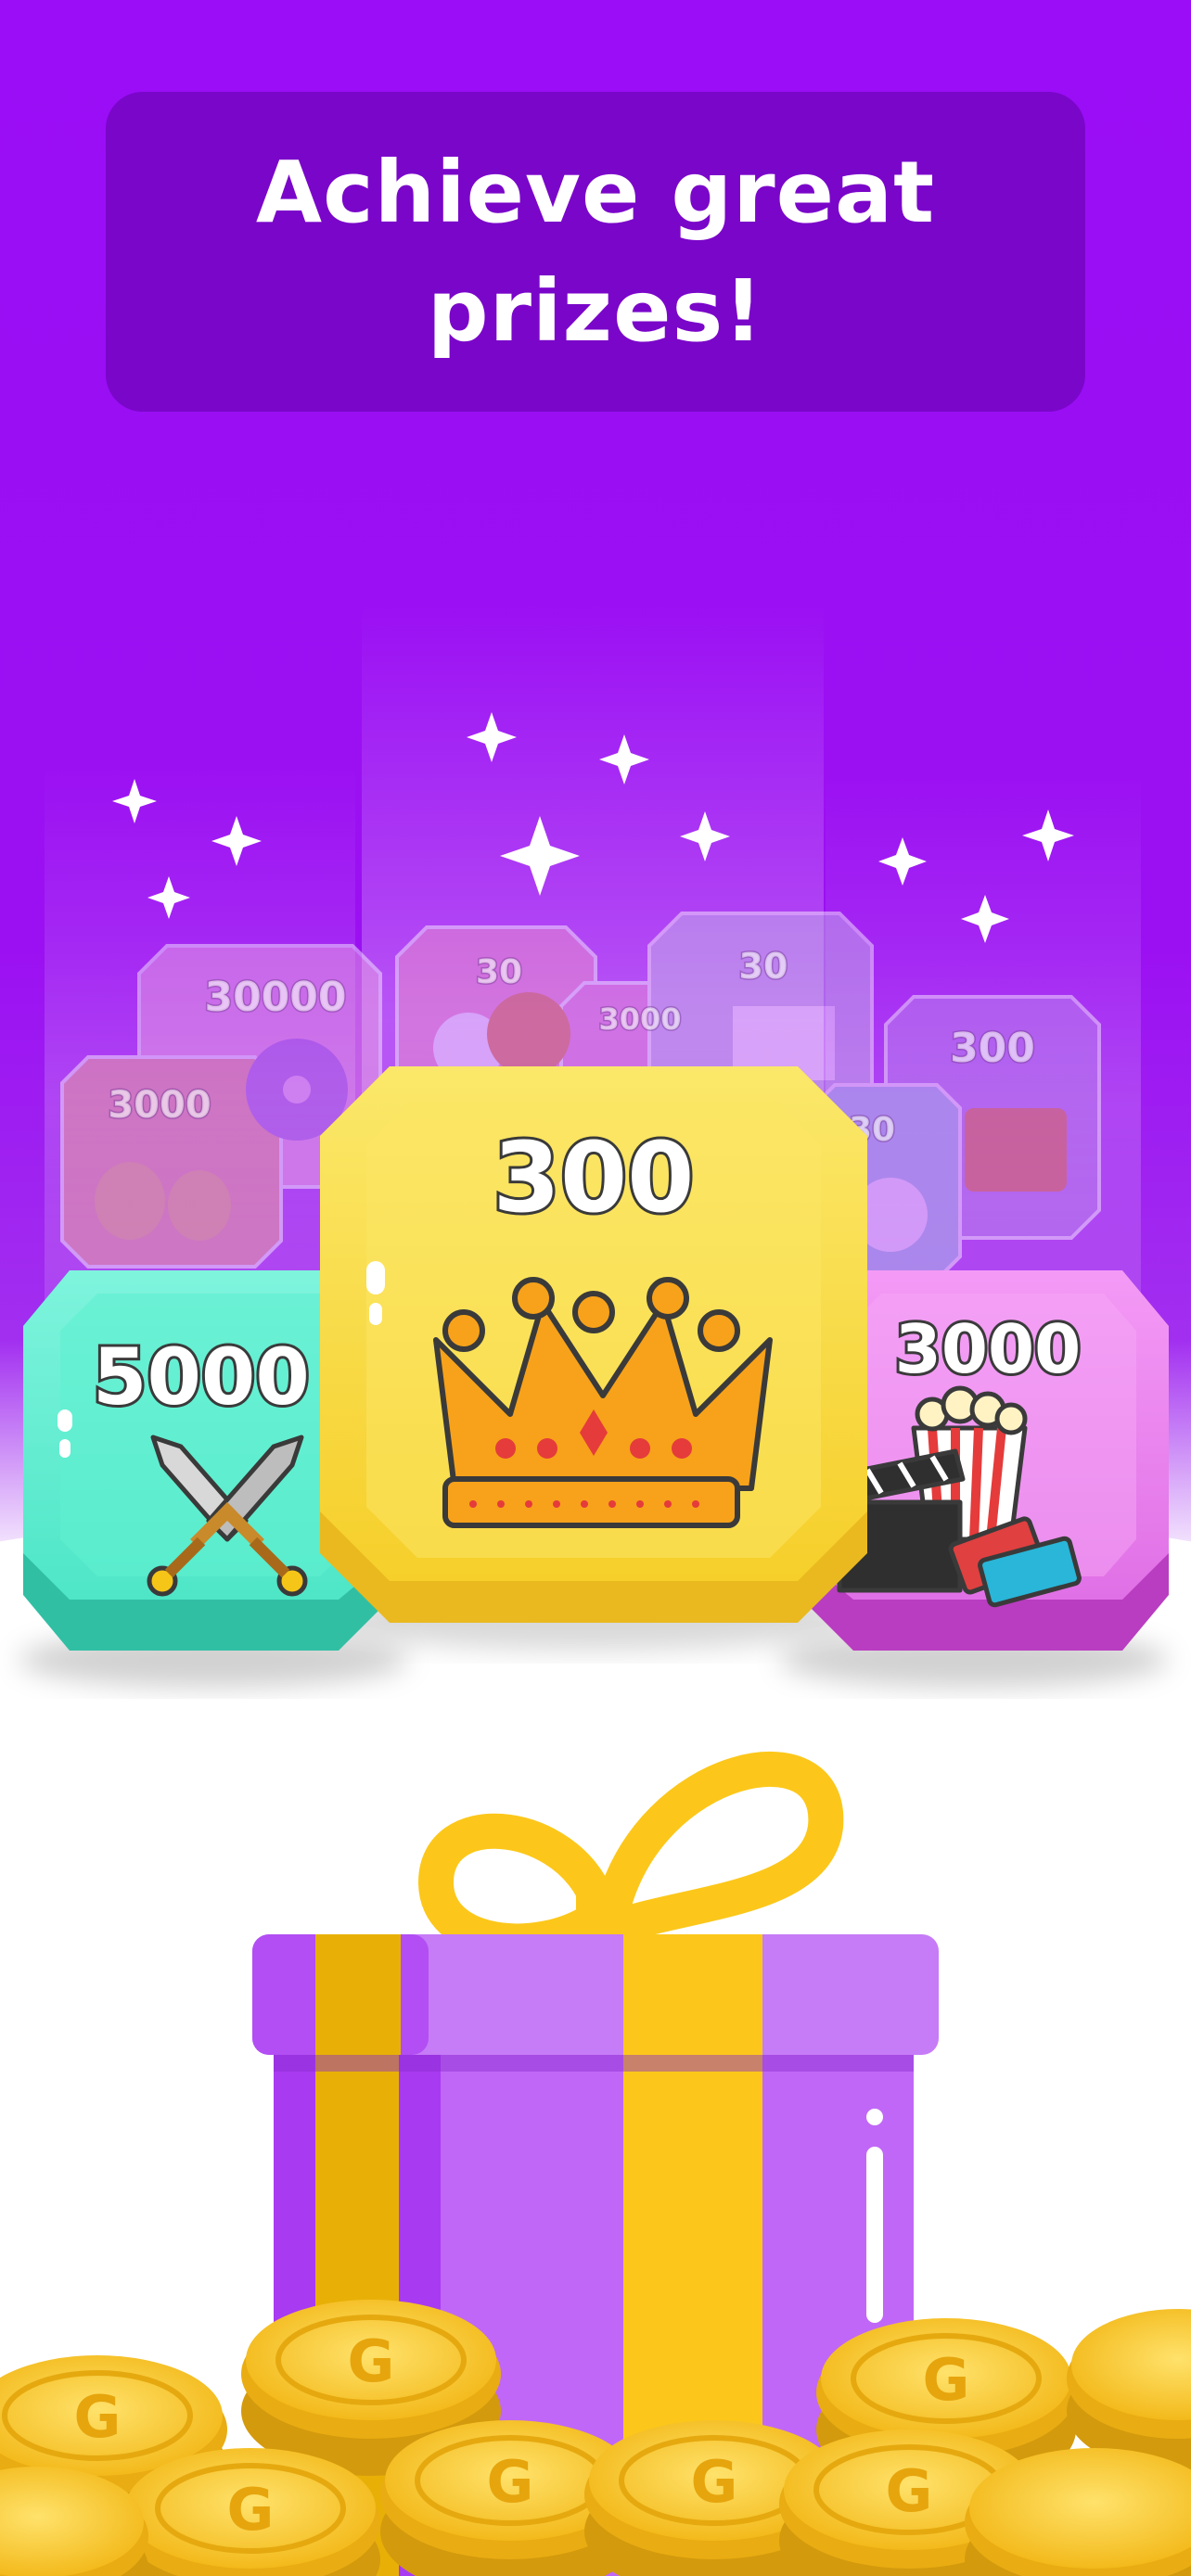 The image size is (1191, 2576). I want to click on coin-icon, so click(1129, 2390).